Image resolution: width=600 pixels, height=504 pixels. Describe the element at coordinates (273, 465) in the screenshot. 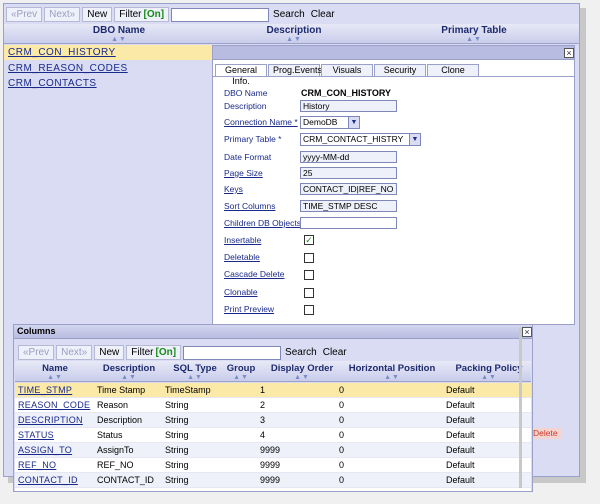

I see `table-row: REF_NO REF_NO String 9999 0 Default` at that location.